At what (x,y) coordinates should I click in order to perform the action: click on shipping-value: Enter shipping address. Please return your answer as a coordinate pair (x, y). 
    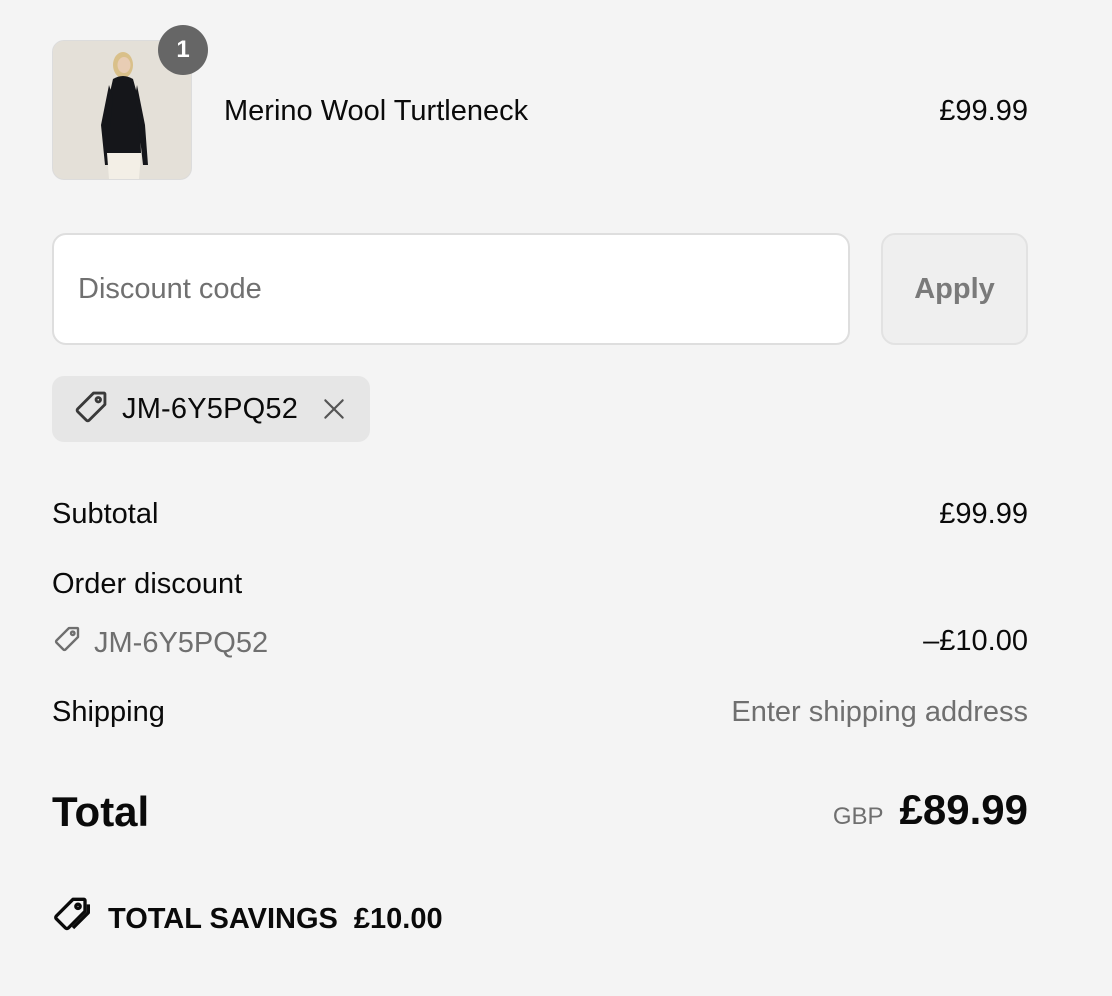
    Looking at the image, I should click on (879, 712).